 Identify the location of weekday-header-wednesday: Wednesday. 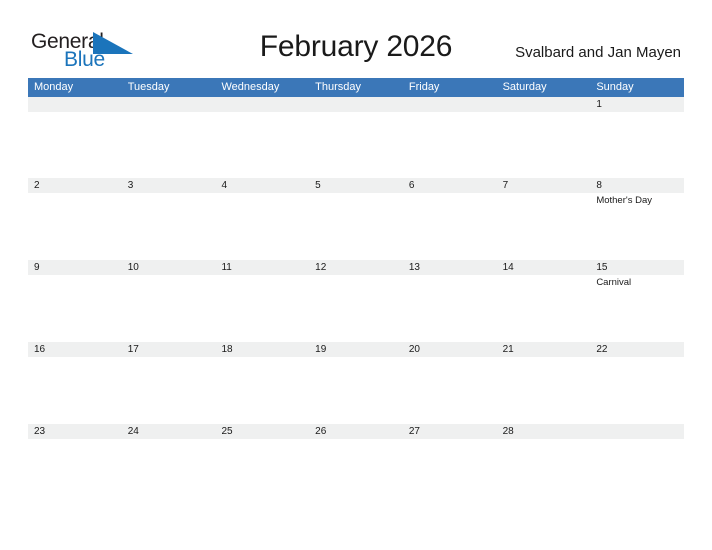
(250, 87).